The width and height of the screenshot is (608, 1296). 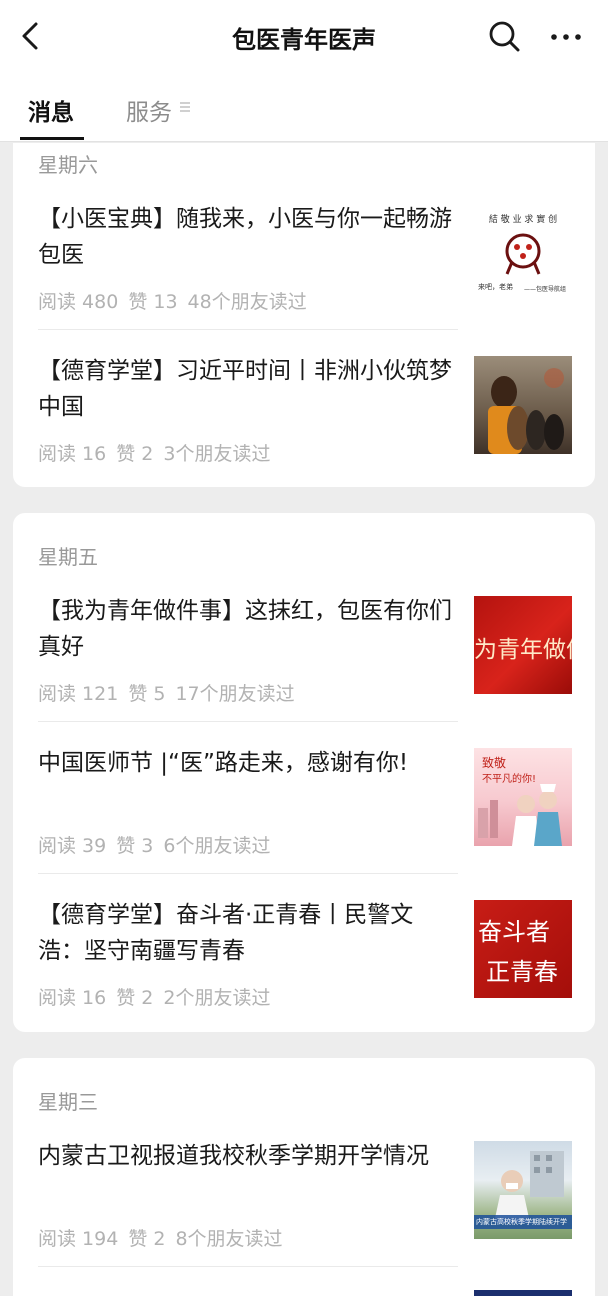 I want to click on photo-image, so click(x=526, y=411).